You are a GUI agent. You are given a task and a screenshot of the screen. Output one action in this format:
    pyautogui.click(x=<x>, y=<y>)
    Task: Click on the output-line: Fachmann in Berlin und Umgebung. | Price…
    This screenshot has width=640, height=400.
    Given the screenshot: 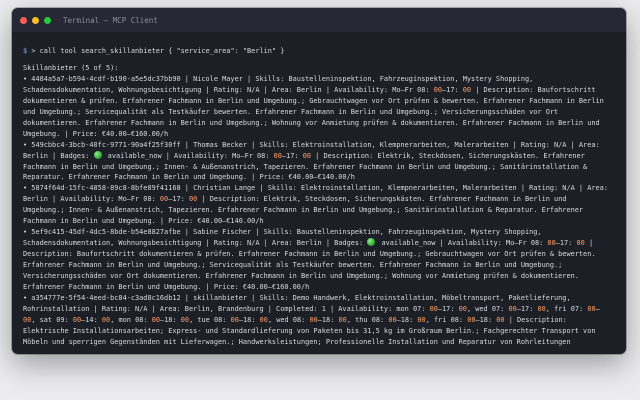 What is the action you would take?
    pyautogui.click(x=143, y=221)
    